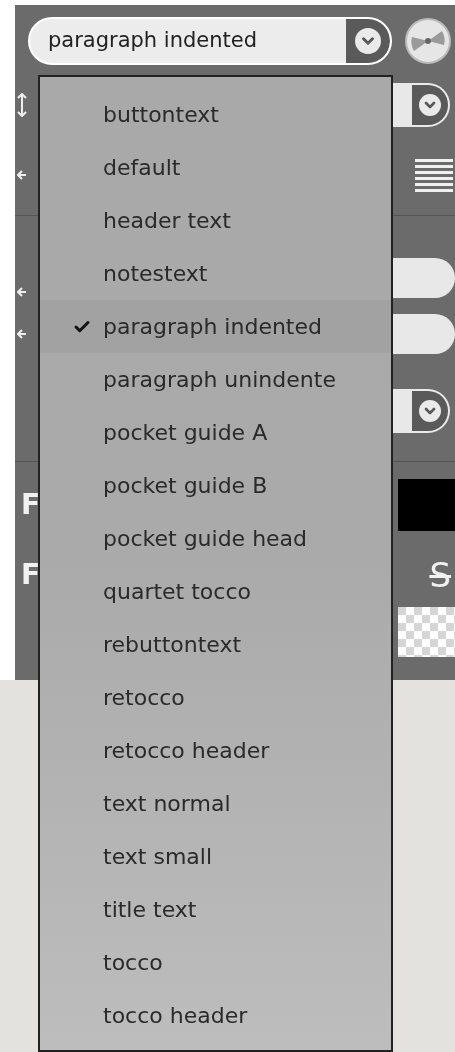 The width and height of the screenshot is (455, 1052). Describe the element at coordinates (215, 856) in the screenshot. I see `style-menu-item: text small` at that location.